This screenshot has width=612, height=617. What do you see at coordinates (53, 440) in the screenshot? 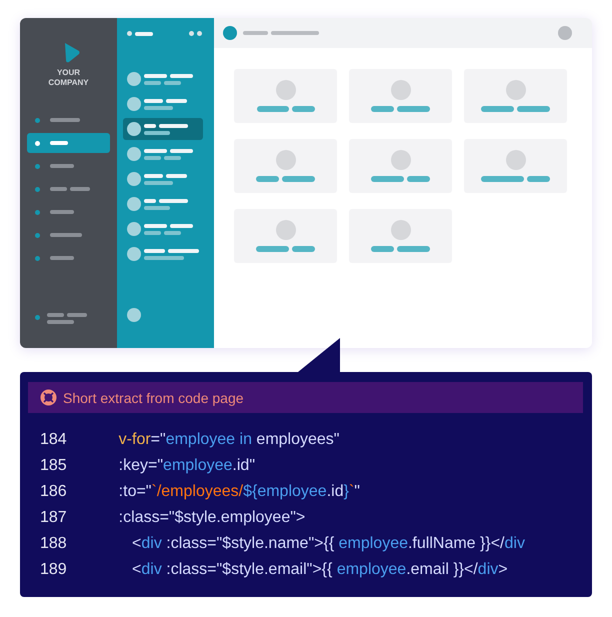
I see `line-number: 184` at bounding box center [53, 440].